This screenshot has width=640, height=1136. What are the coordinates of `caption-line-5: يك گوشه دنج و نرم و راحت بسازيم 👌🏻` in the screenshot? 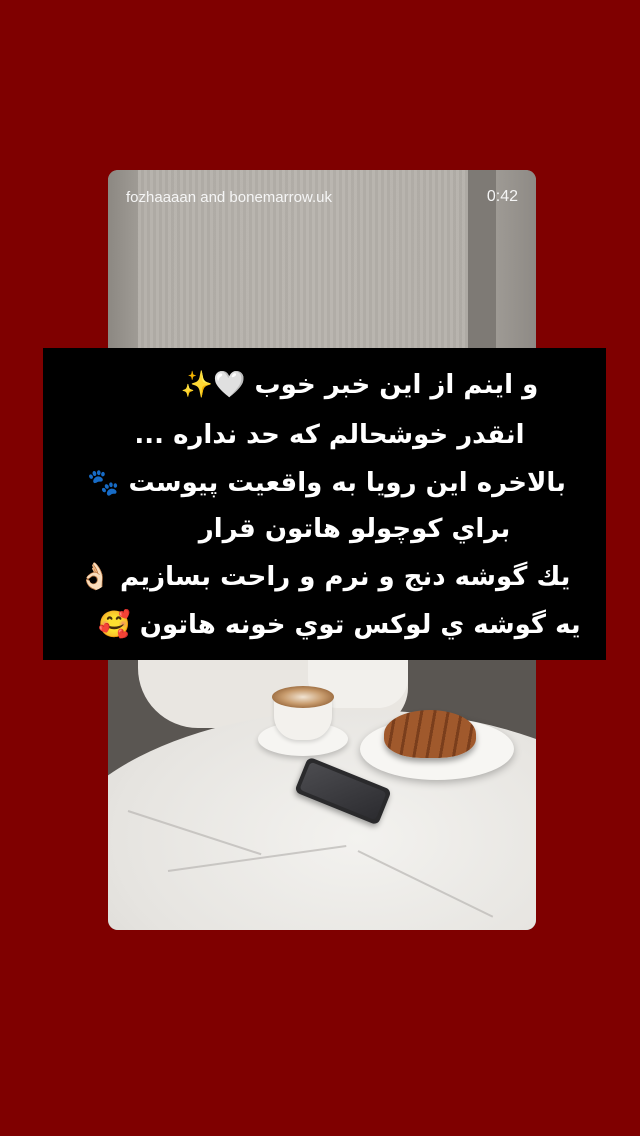 It's located at (324, 577).